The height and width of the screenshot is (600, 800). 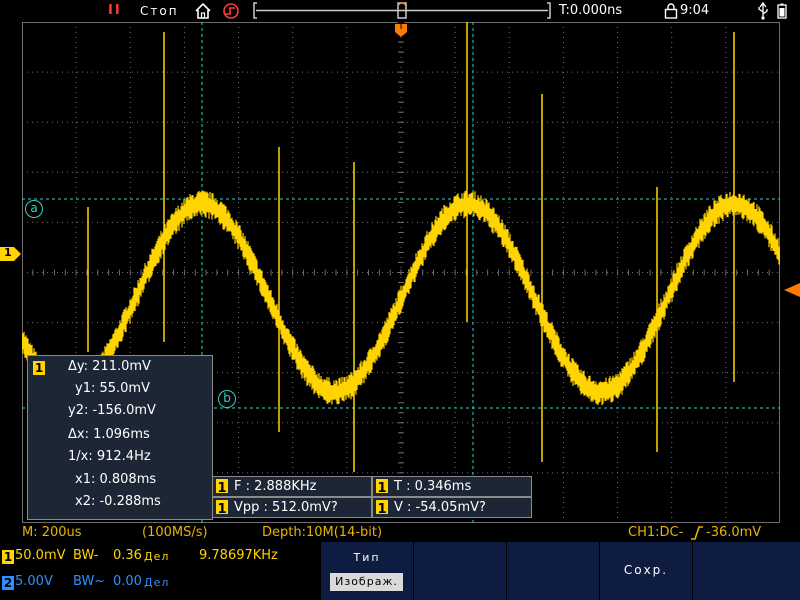 I want to click on inverse-x-value: 1/x: 912.4Hz, so click(x=109, y=456).